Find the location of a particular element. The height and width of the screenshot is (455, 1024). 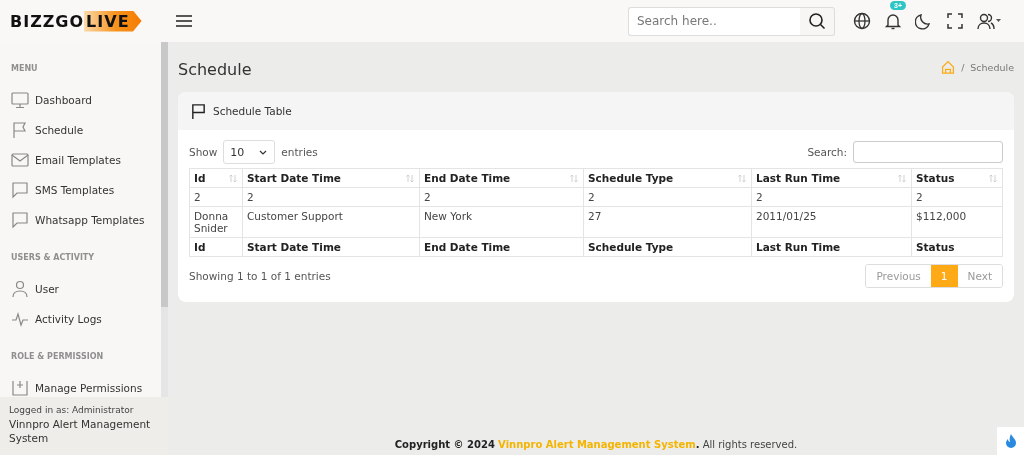

section-heading: ROLE & PERMISSION is located at coordinates (58, 356).